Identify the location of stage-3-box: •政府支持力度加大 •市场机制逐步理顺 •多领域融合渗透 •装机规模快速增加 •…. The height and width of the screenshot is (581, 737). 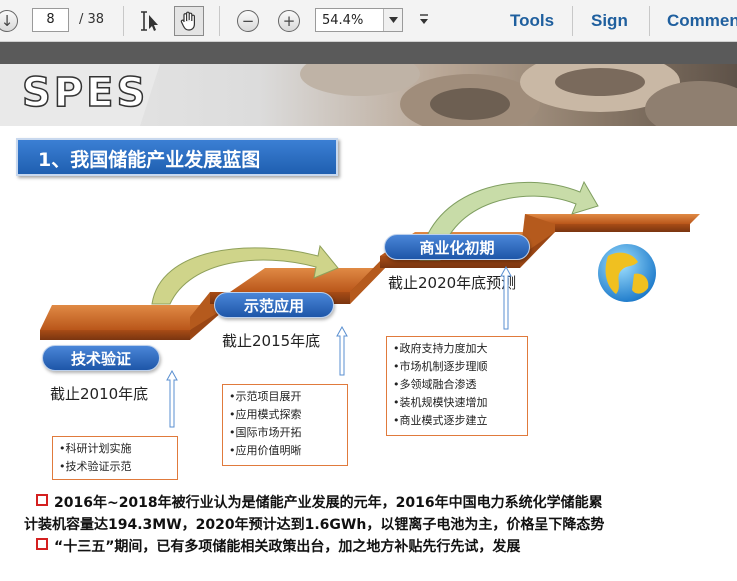
(457, 386).